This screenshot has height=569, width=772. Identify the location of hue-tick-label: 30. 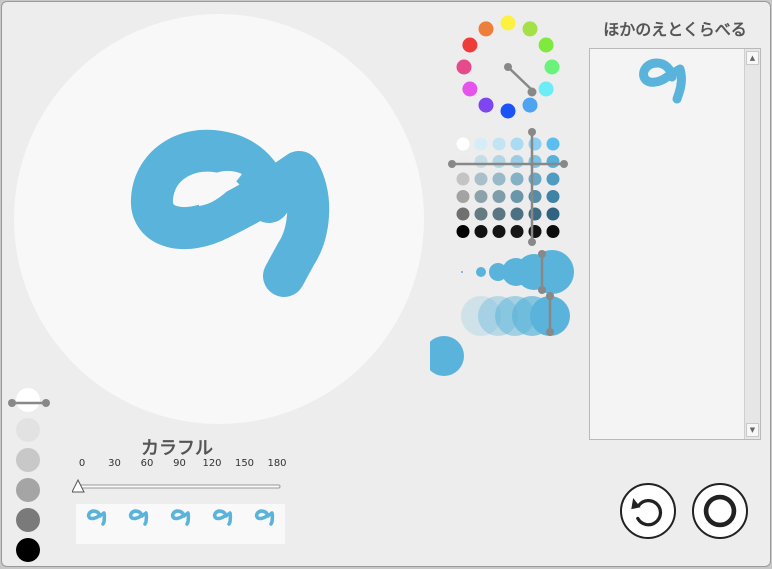
(114, 463).